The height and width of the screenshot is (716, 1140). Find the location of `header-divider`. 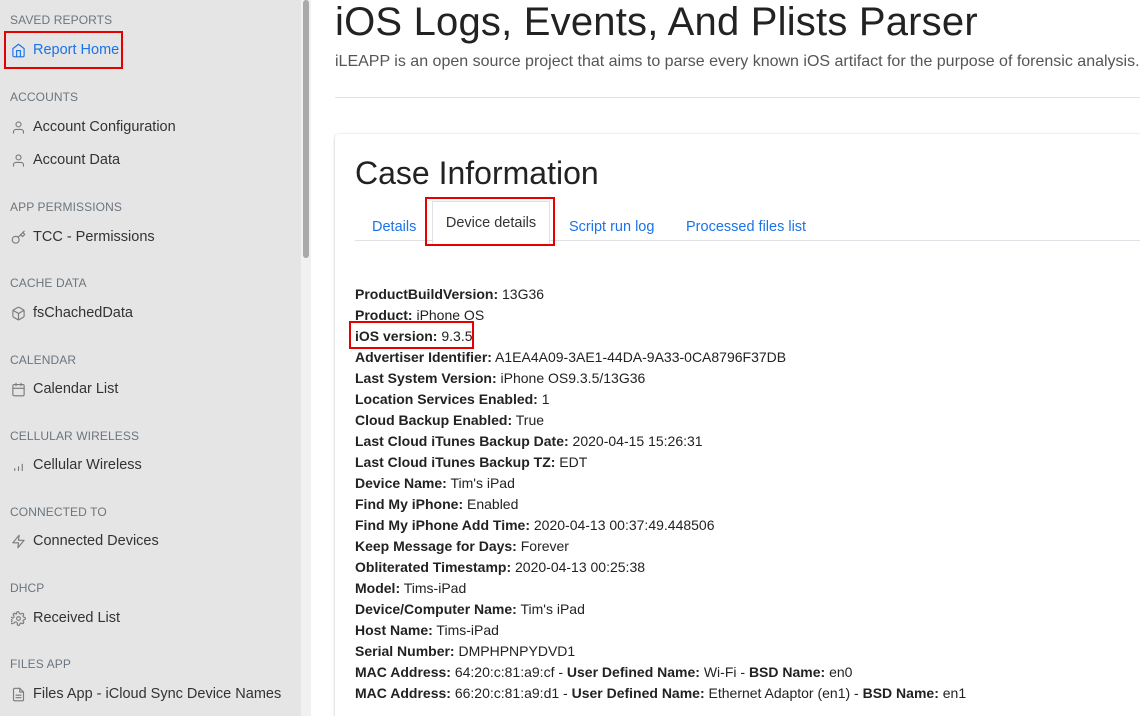

header-divider is located at coordinates (737, 97).